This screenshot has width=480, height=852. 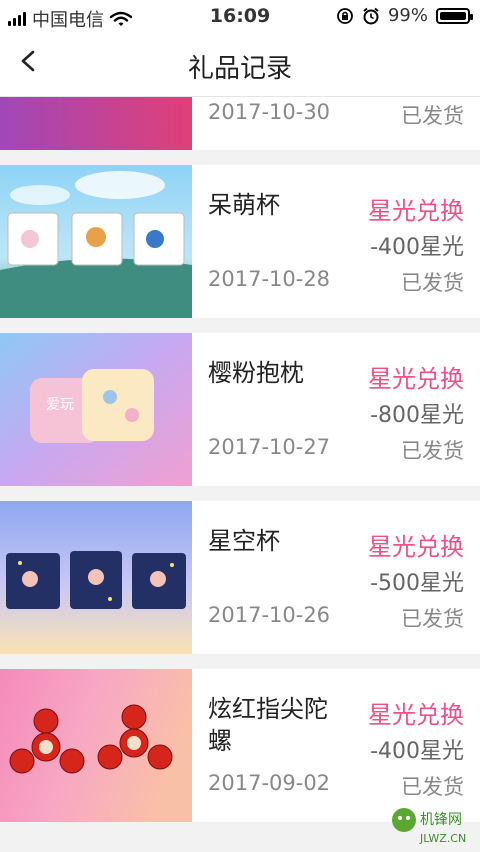 What do you see at coordinates (60, 405) in the screenshot?
I see `pillow-text: 爱玩` at bounding box center [60, 405].